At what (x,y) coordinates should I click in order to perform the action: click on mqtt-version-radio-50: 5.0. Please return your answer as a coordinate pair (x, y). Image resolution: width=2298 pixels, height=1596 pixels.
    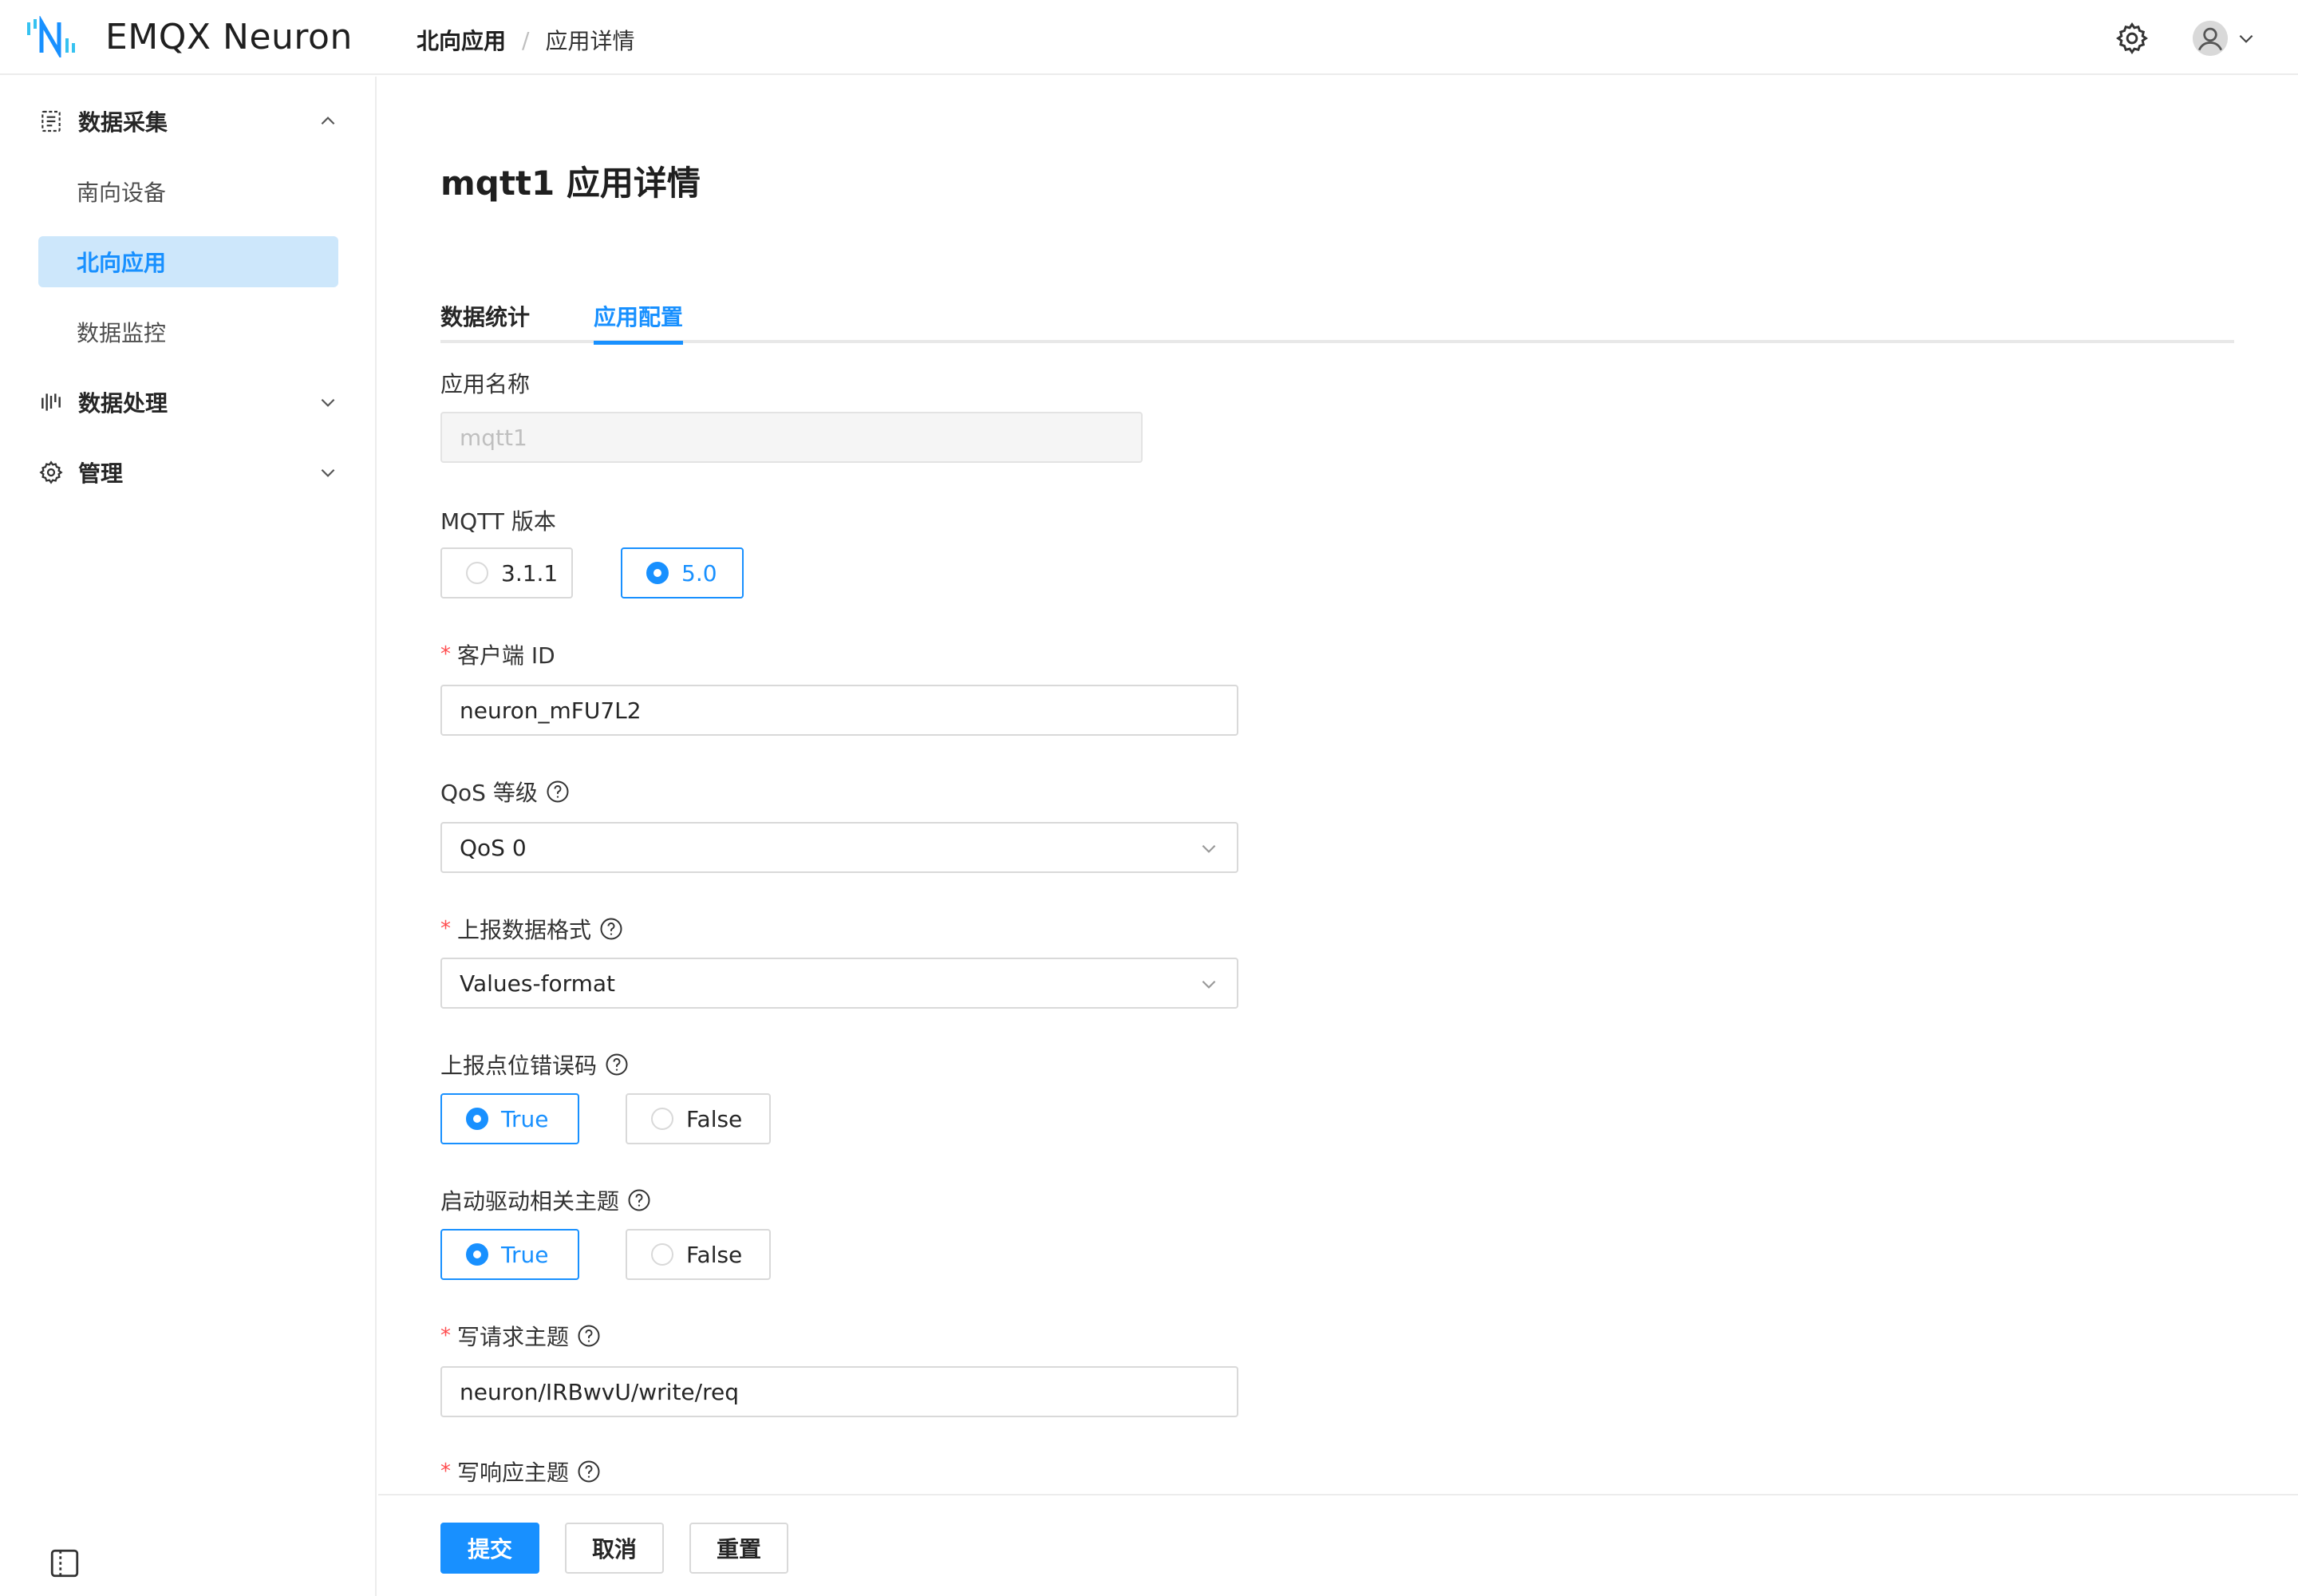
    Looking at the image, I should click on (682, 572).